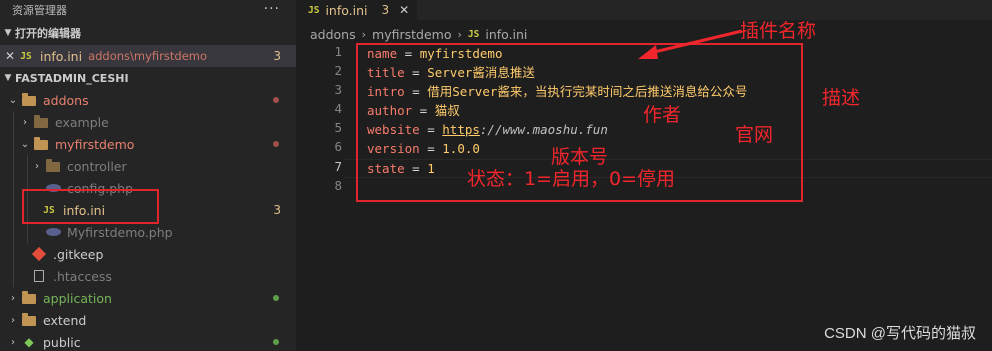 The height and width of the screenshot is (351, 992). I want to click on tree-item-label: .gitkeep, so click(78, 254).